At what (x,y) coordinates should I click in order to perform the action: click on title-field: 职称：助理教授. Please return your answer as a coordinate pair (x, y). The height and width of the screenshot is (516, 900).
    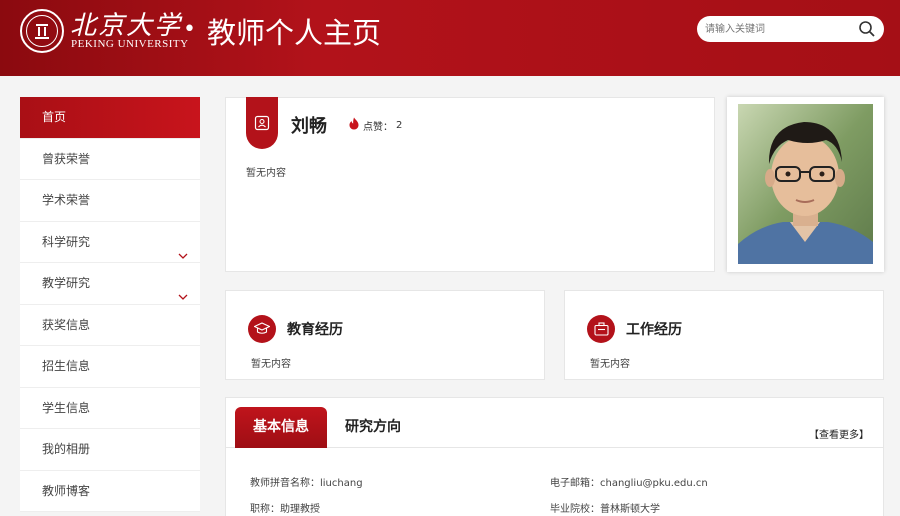
    Looking at the image, I should click on (285, 509).